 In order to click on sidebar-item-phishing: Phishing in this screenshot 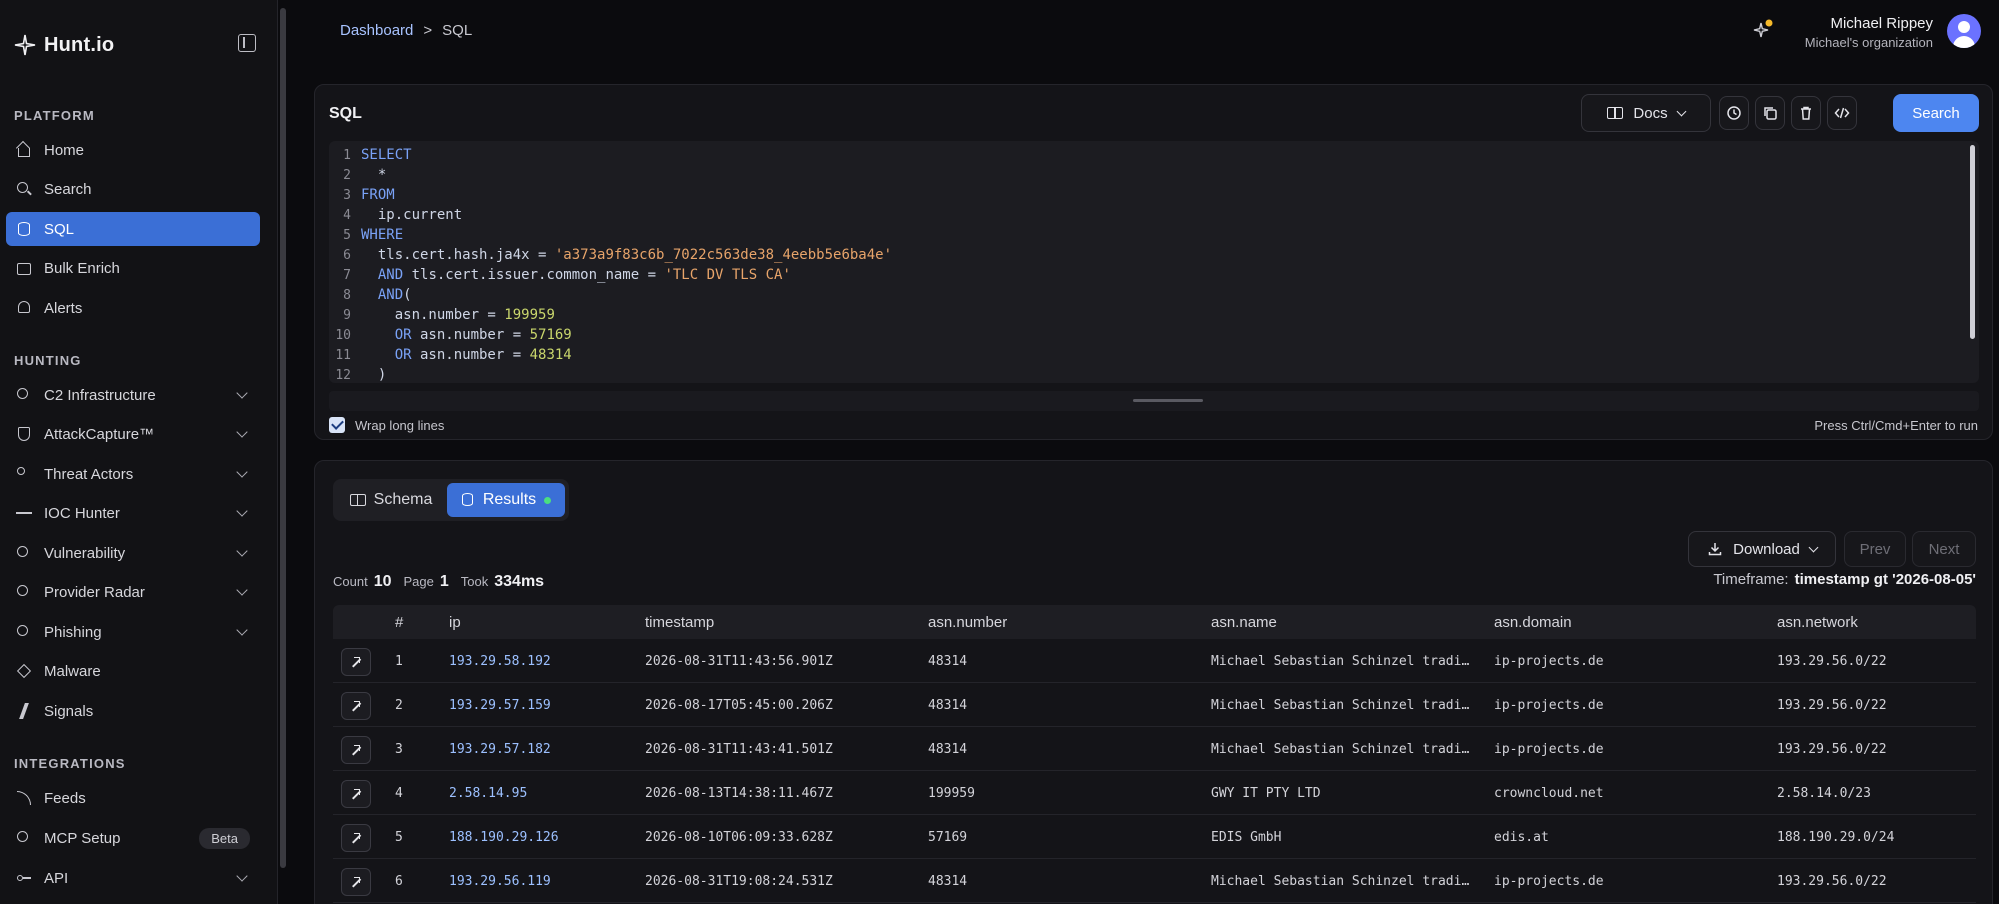, I will do `click(133, 632)`.